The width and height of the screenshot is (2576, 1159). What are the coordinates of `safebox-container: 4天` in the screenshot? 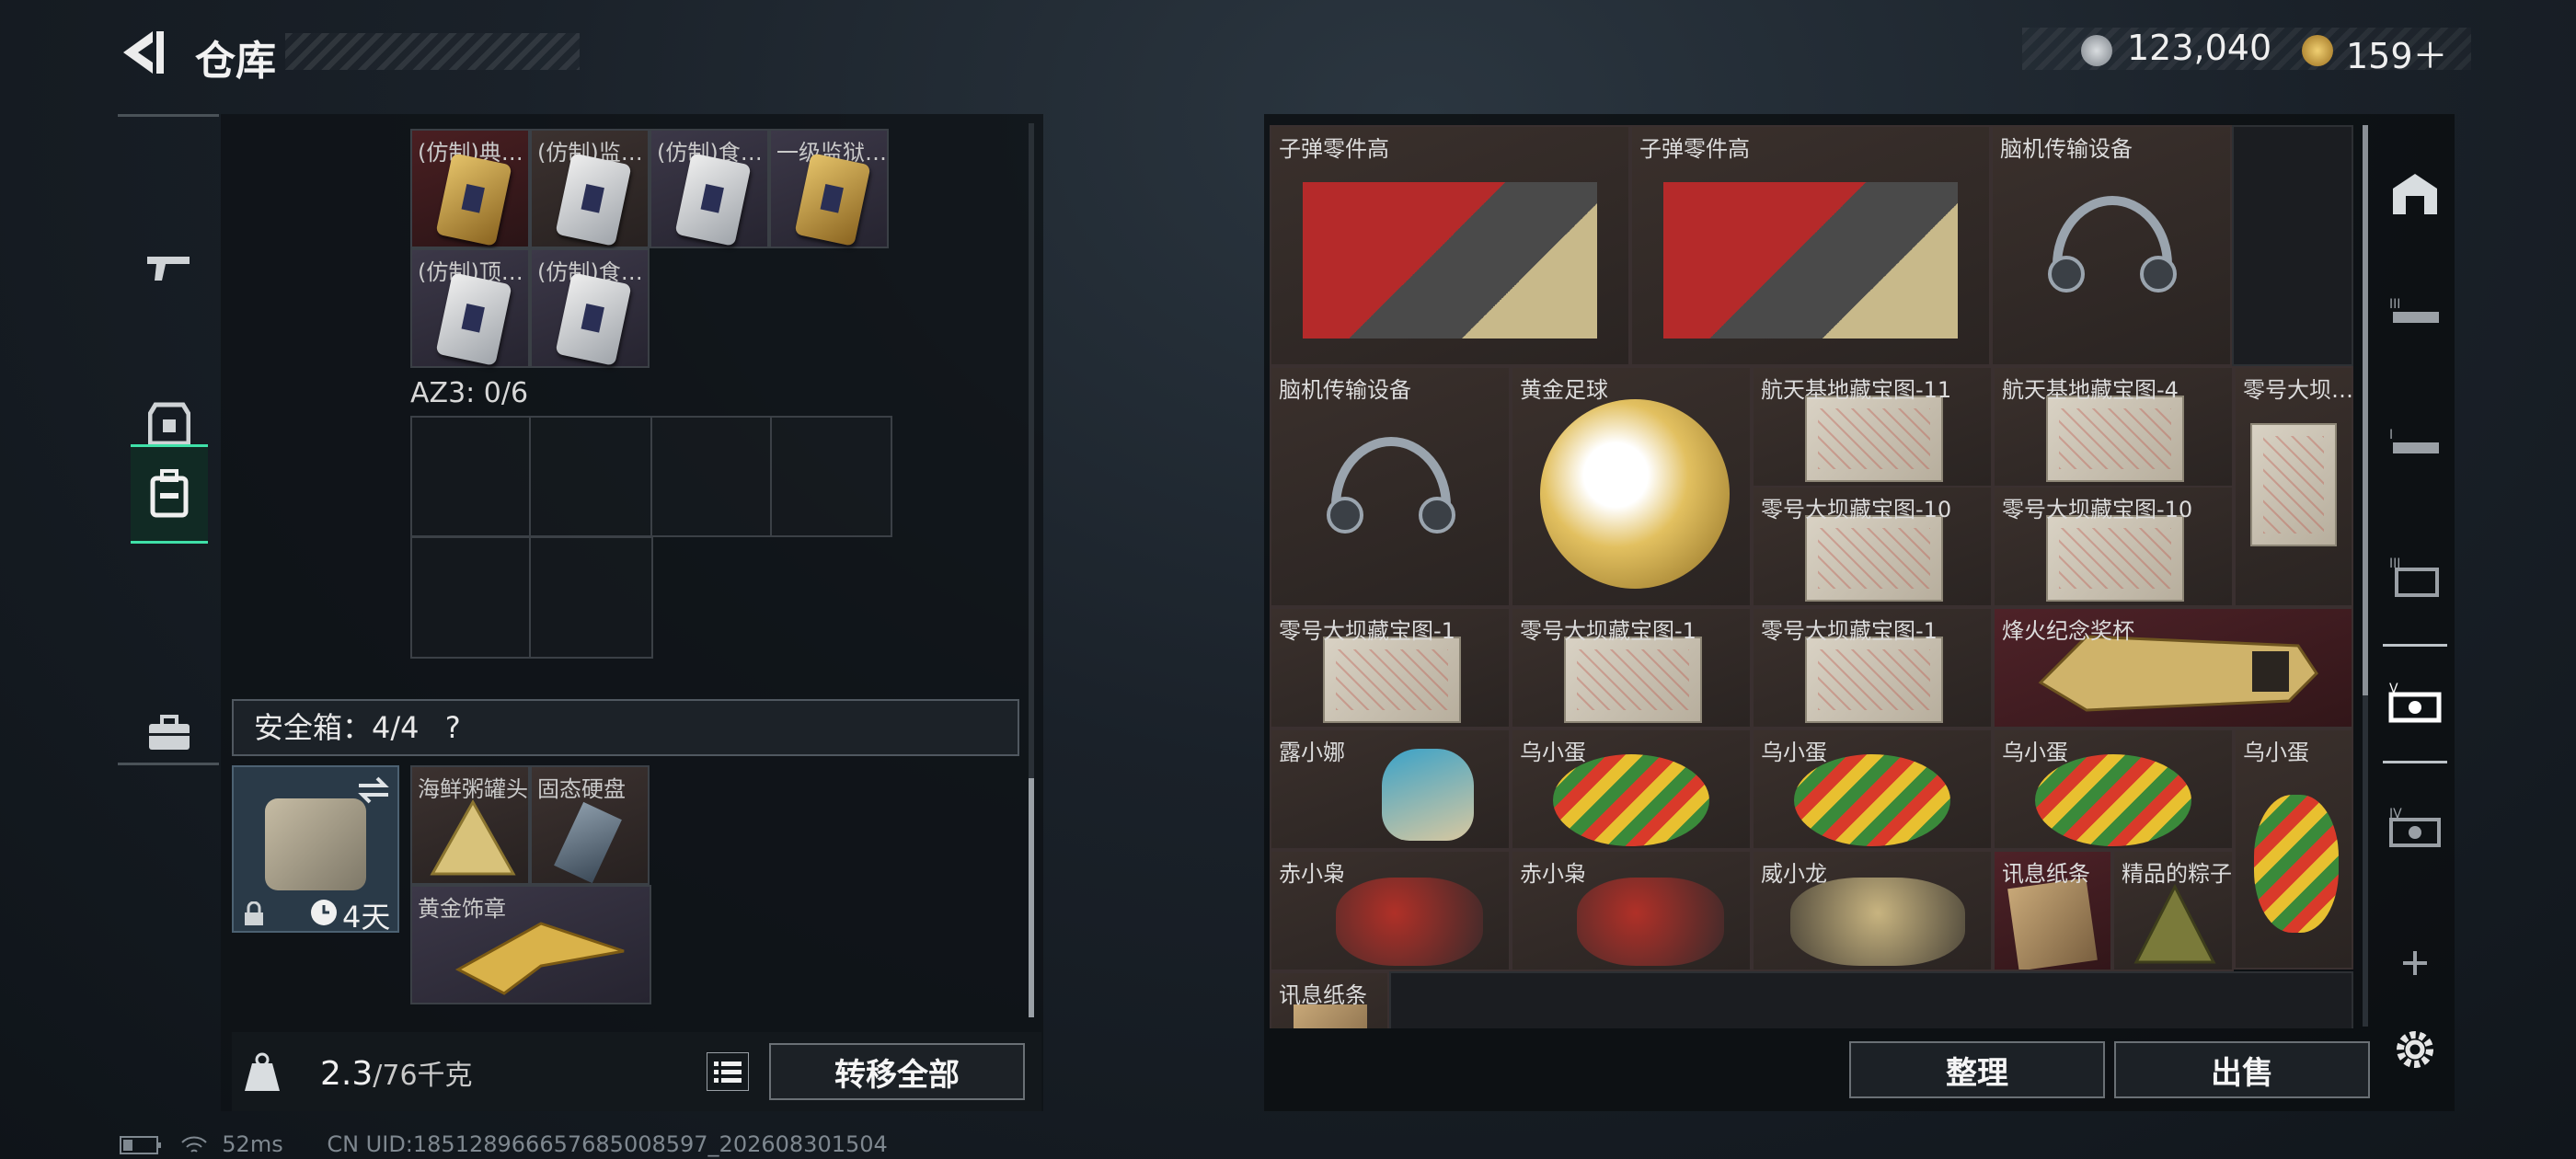 It's located at (315, 850).